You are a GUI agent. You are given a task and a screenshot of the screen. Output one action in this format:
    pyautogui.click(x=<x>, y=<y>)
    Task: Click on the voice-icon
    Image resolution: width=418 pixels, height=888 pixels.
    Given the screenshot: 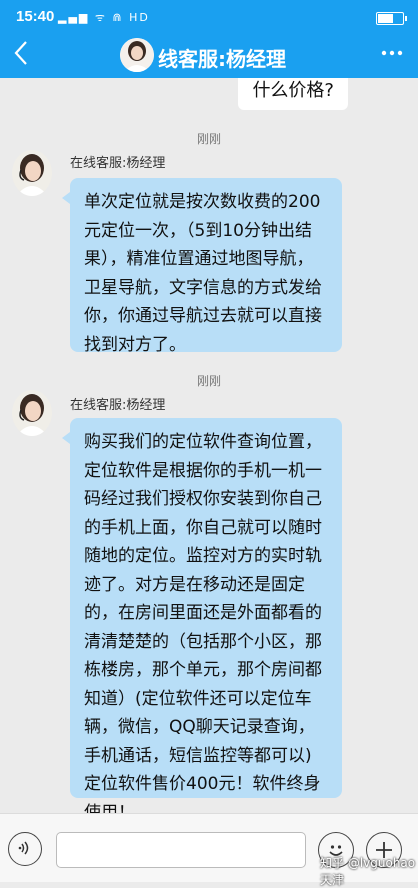 What is the action you would take?
    pyautogui.click(x=25, y=849)
    